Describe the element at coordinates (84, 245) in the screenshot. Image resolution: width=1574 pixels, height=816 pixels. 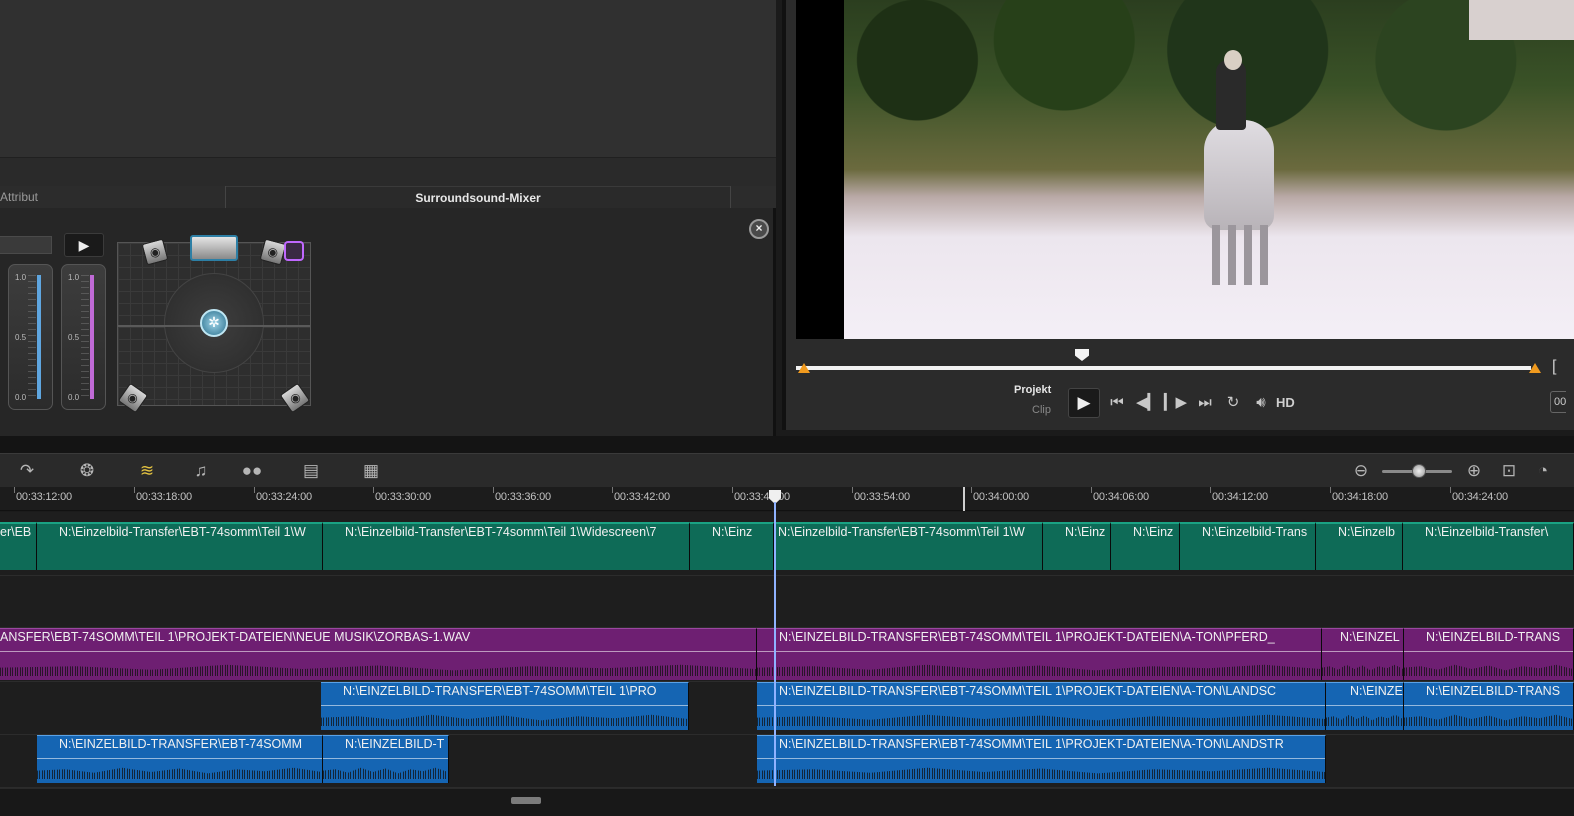
I see `mixer-play-button: ▶` at that location.